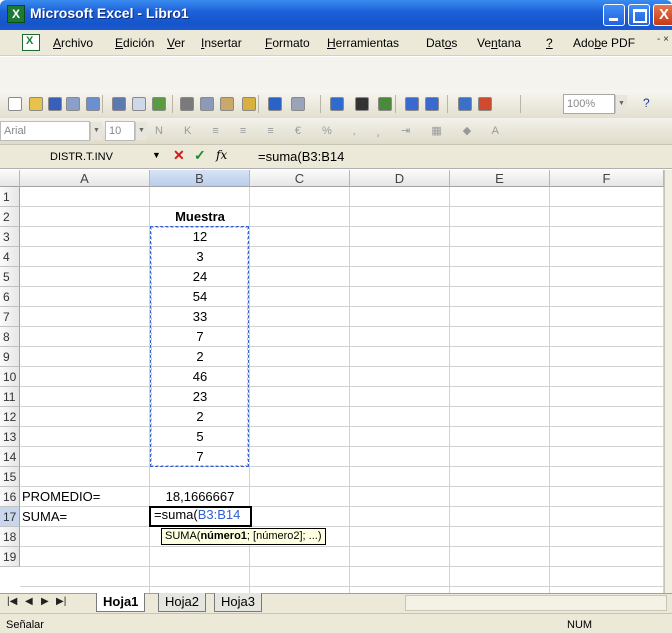 This screenshot has height=633, width=672. What do you see at coordinates (200, 516) in the screenshot?
I see `active-cell-b17: =suma(B3:B14` at bounding box center [200, 516].